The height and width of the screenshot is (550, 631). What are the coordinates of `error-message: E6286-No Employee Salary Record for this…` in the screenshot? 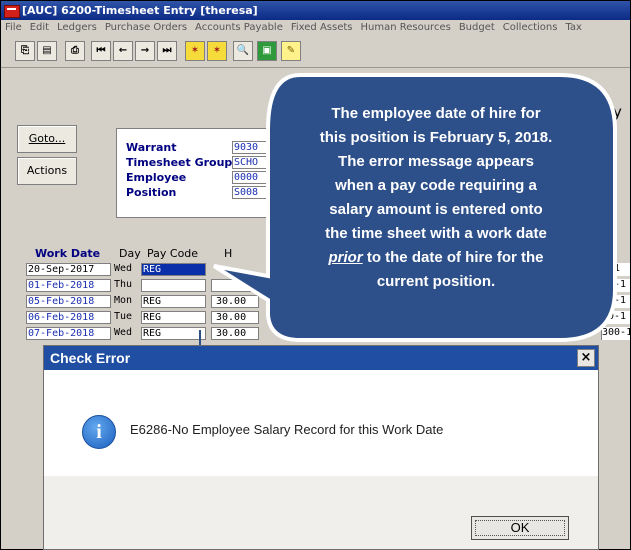 It's located at (287, 429).